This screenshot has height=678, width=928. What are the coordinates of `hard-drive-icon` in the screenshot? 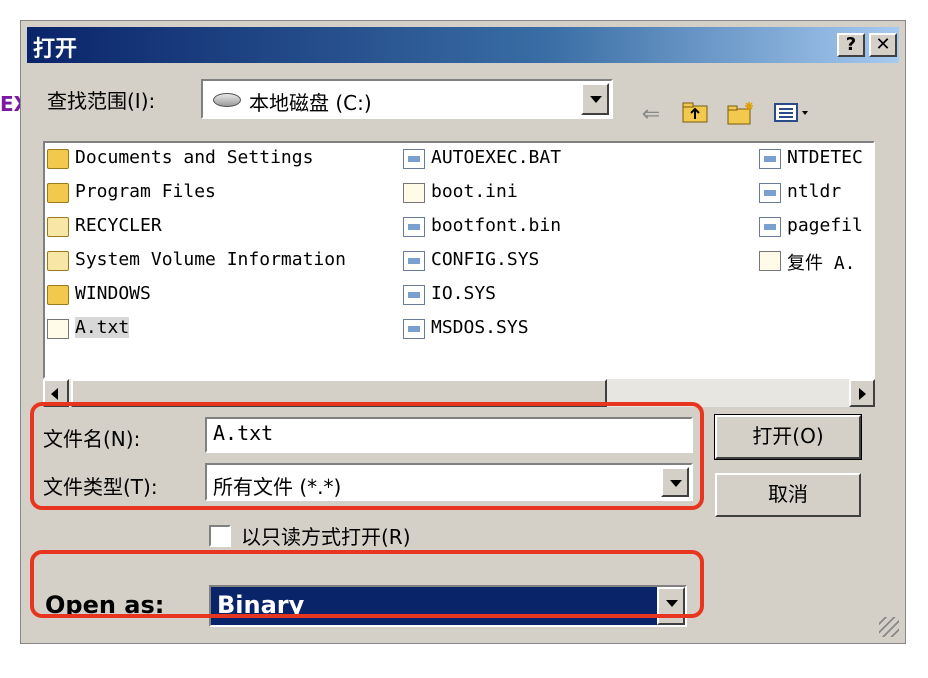 It's located at (227, 100).